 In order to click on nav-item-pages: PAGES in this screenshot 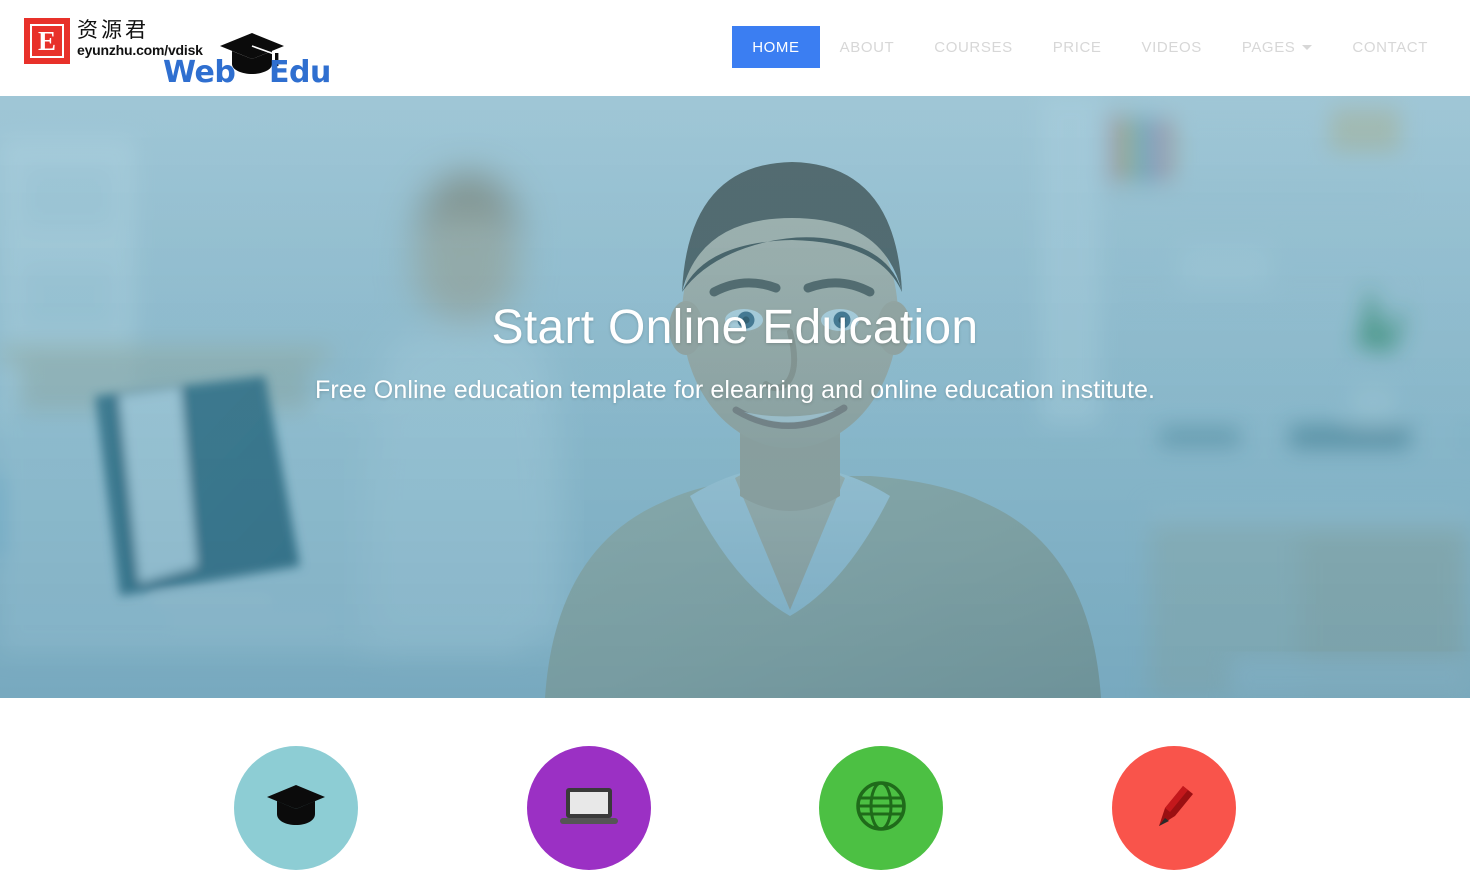, I will do `click(1277, 47)`.